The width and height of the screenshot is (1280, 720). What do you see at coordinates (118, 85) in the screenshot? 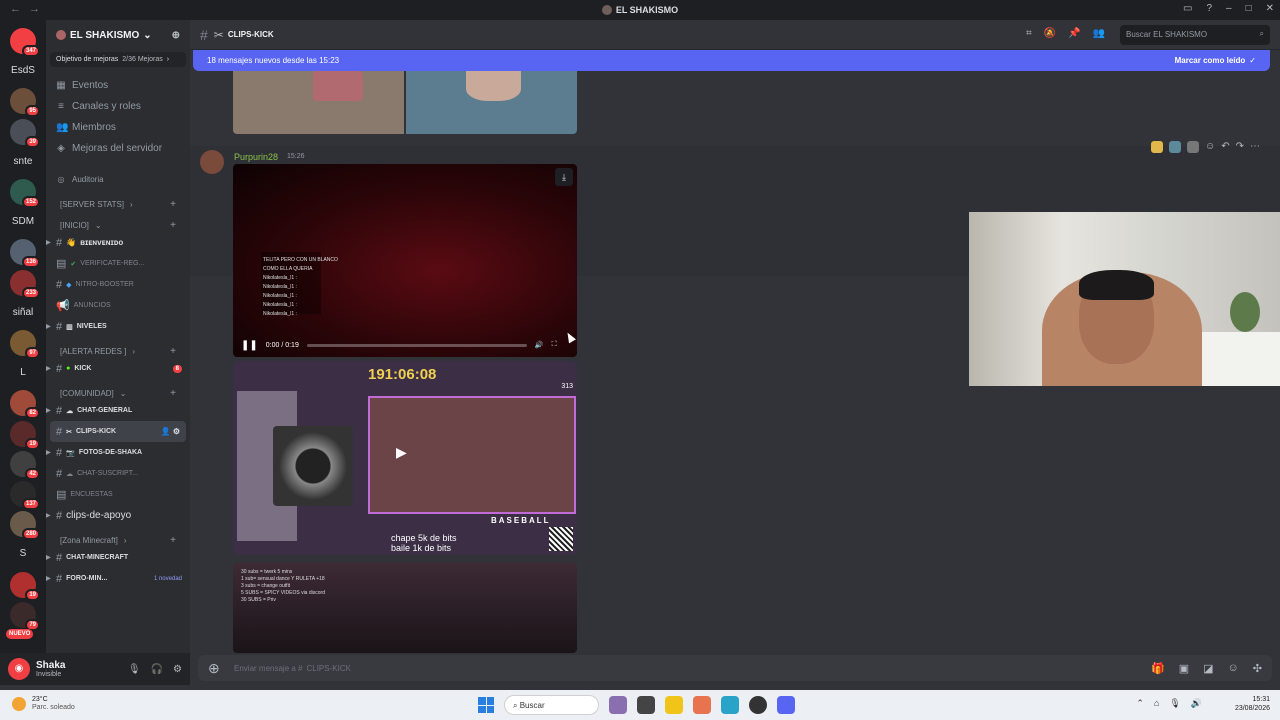
I see `nav-eventos: ▦ Eventos` at bounding box center [118, 85].